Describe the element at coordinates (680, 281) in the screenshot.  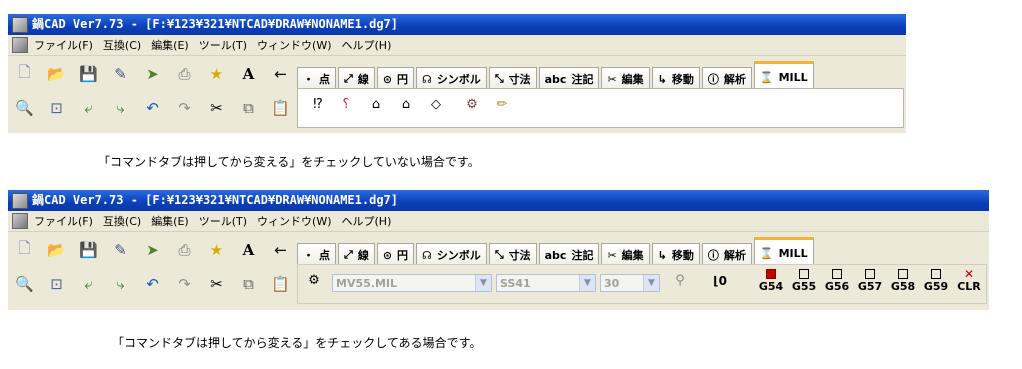
I see `probe-icon: ⚲` at that location.